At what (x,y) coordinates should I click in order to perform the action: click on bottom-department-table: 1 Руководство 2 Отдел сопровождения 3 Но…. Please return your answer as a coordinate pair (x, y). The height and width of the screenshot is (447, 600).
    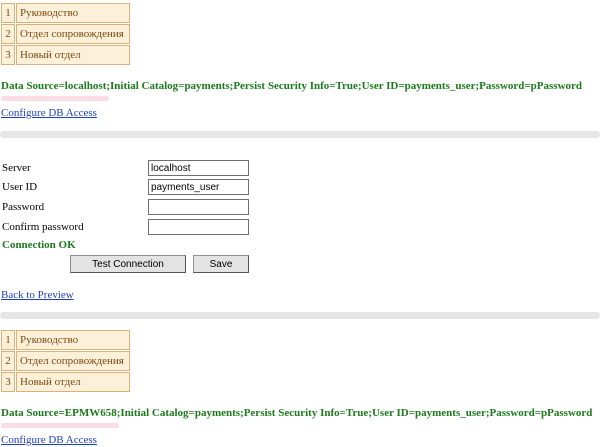
    Looking at the image, I should click on (65, 361).